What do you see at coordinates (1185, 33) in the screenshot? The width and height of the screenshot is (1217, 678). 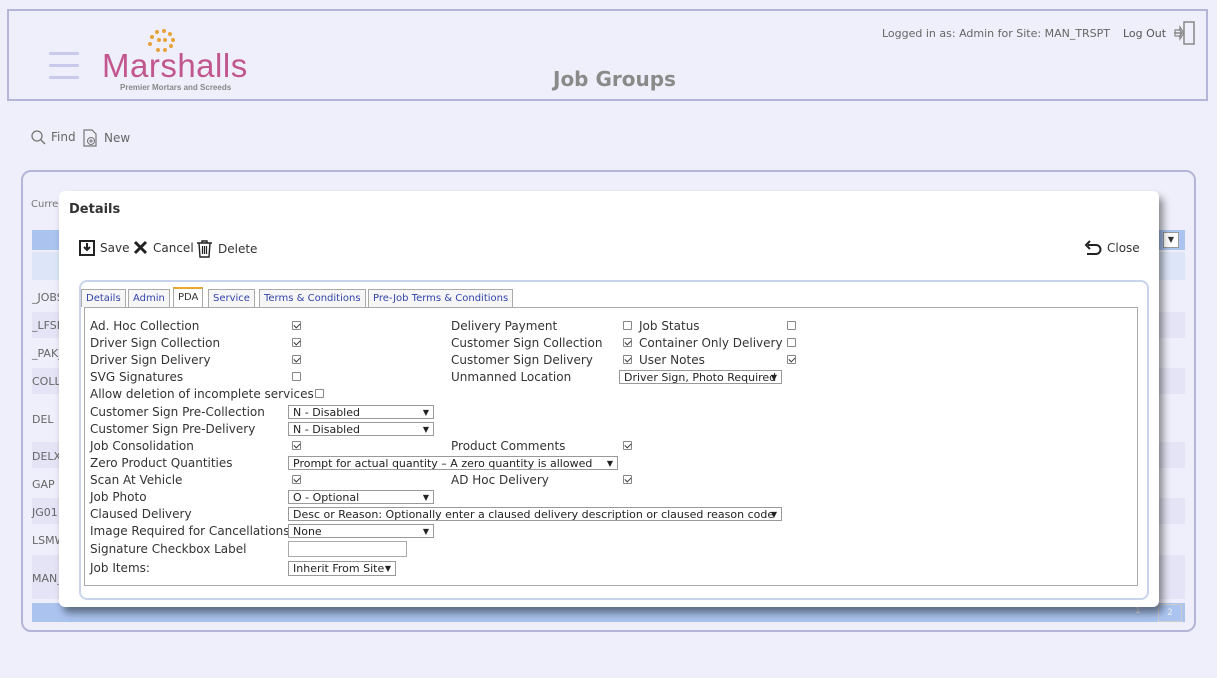 I see `logout-icon` at bounding box center [1185, 33].